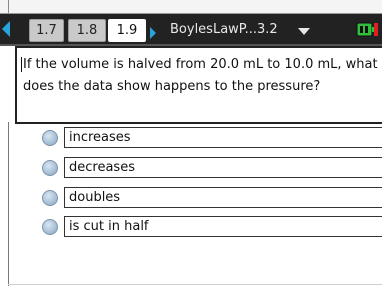 This screenshot has width=382, height=286. I want to click on choice-decreases: decreases, so click(212, 168).